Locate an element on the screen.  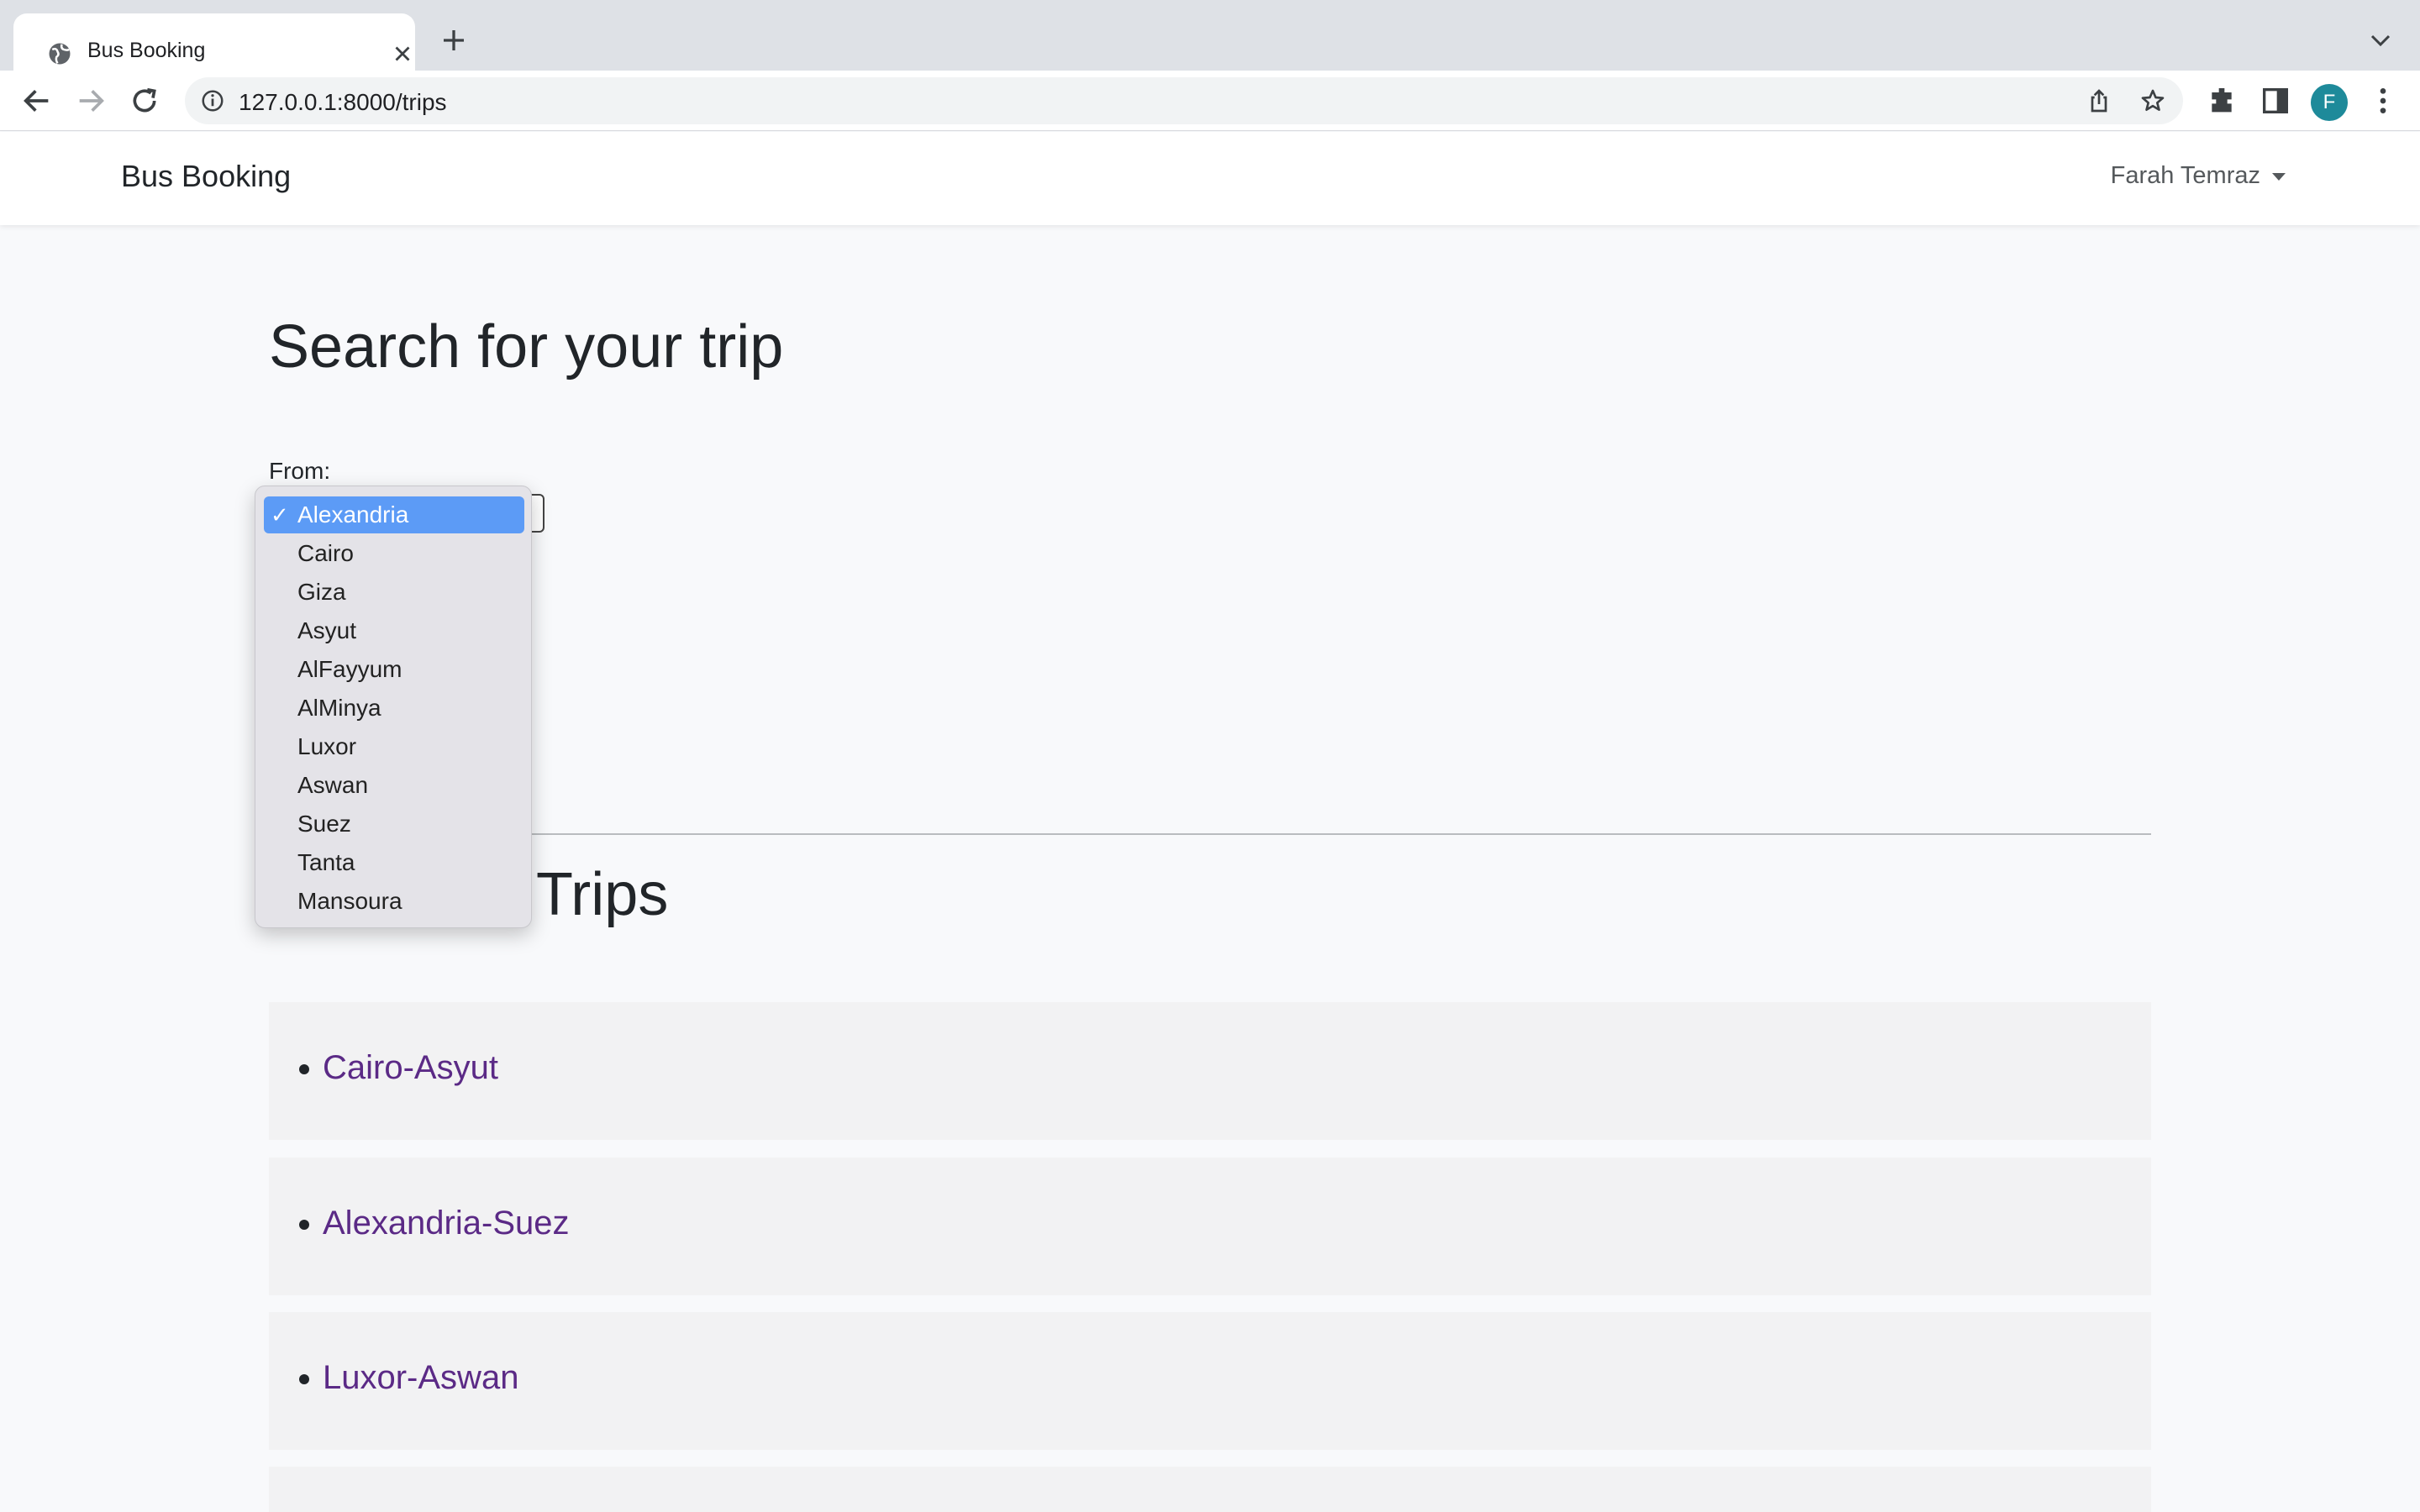
page-title: Search for your trip is located at coordinates (526, 347).